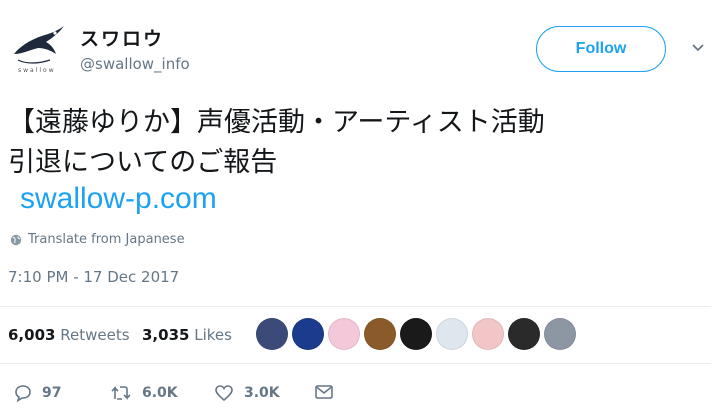  What do you see at coordinates (213, 335) in the screenshot?
I see `likes-label: Likes` at bounding box center [213, 335].